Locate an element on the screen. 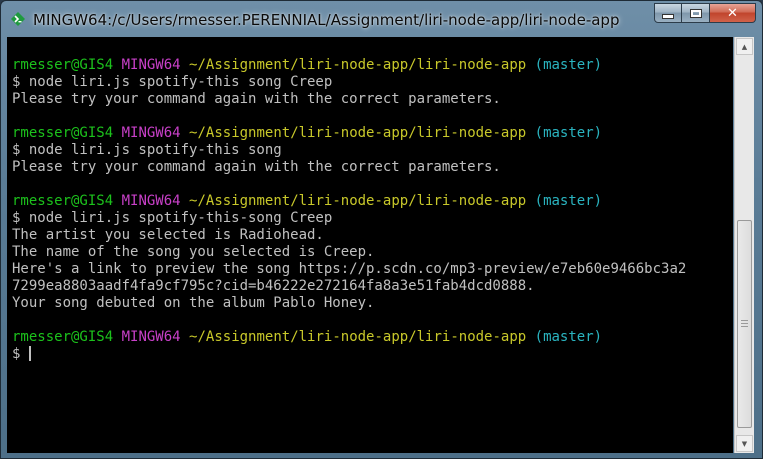 This screenshot has height=459, width=763. close-icon: ✕ is located at coordinates (732, 13).